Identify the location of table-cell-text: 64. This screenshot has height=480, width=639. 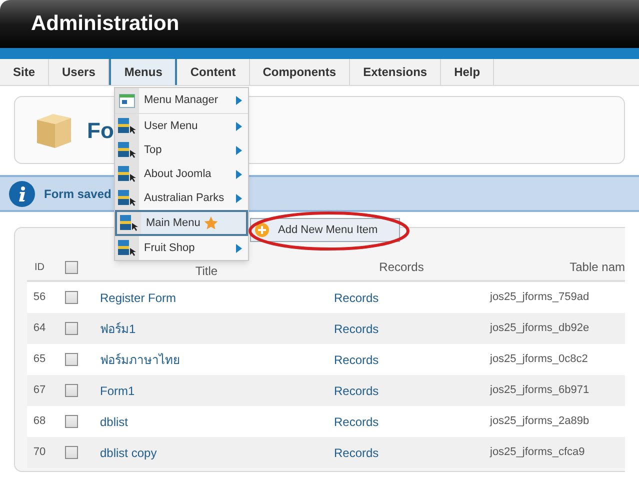
(39, 328).